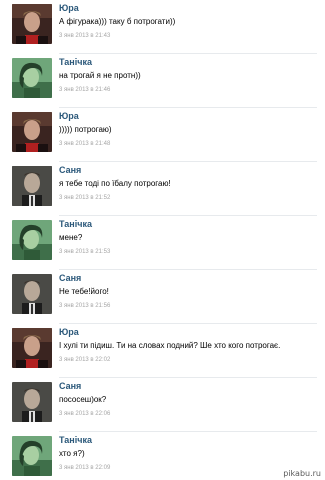  I want to click on message-item: Саня пососеш)ок? 3 янв 2013 в 22:06, so click(162, 405).